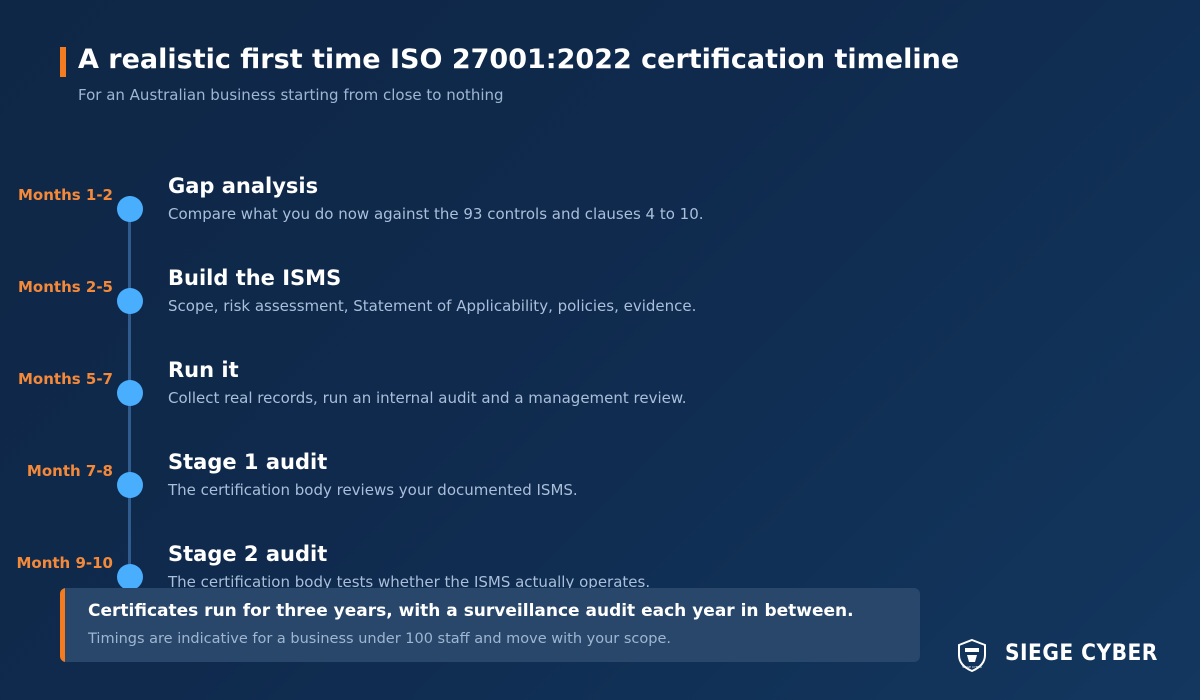 This screenshot has height=700, width=1200. I want to click on step-period: Months 1-2, so click(65, 195).